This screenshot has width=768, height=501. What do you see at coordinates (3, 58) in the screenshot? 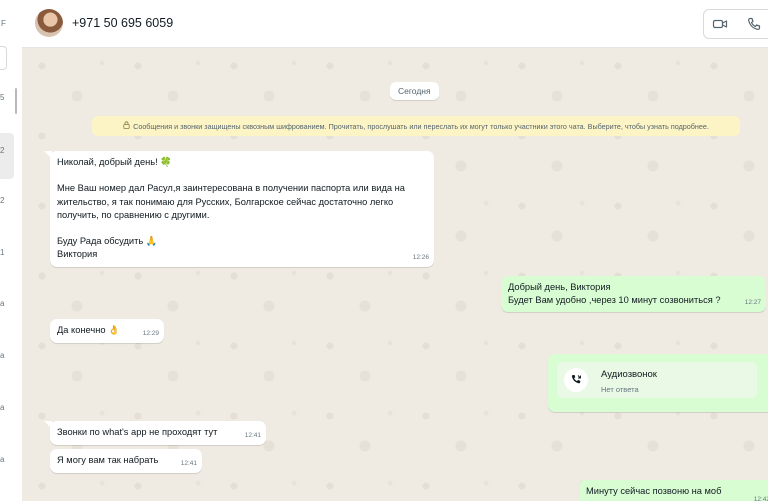
I see `search-box-edge` at bounding box center [3, 58].